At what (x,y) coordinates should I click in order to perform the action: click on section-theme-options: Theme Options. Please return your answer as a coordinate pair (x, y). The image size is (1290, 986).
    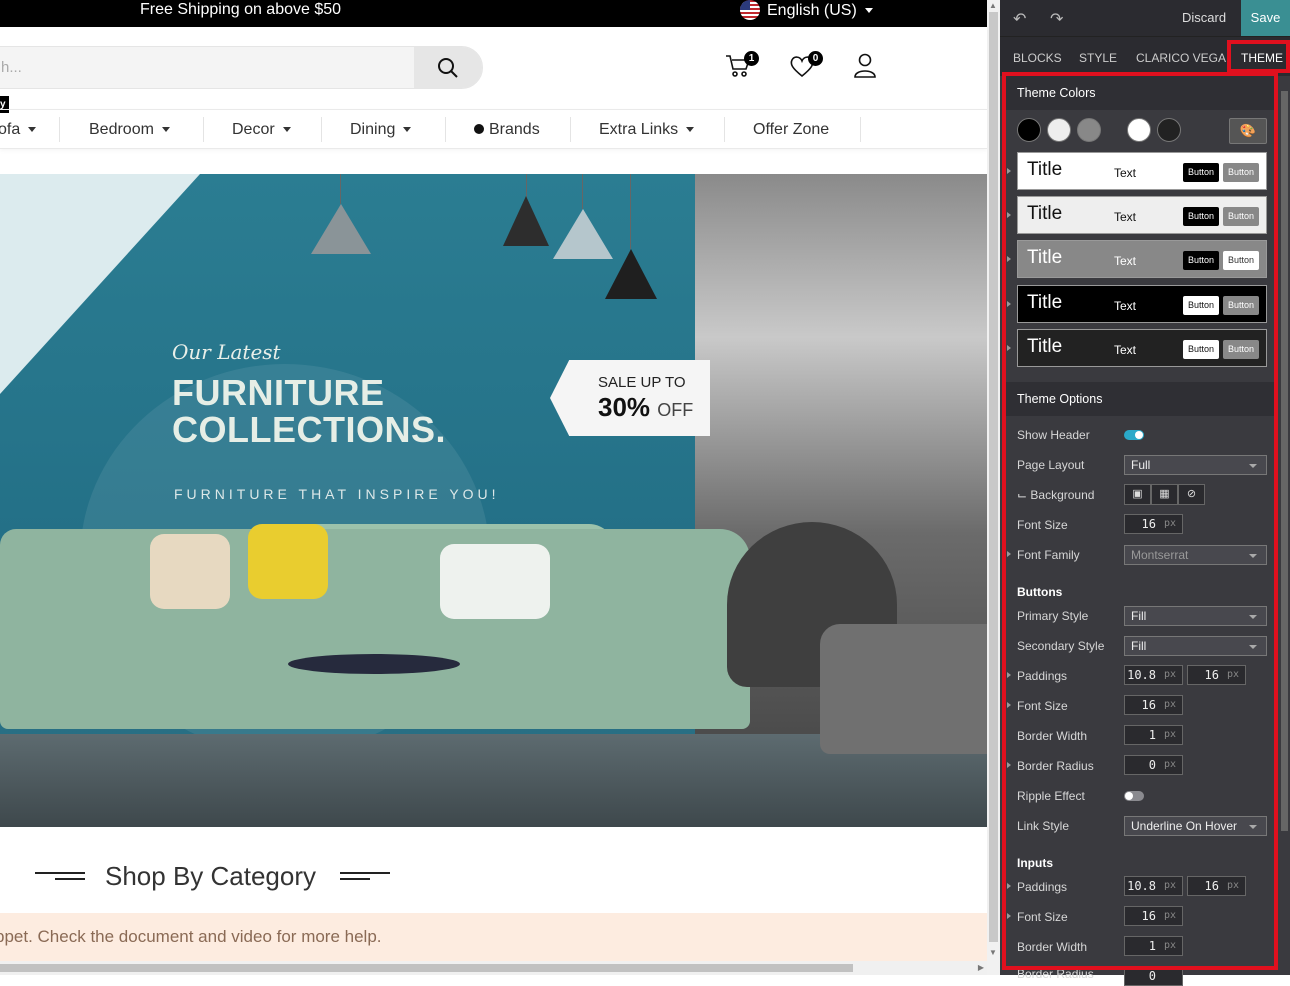
    Looking at the image, I should click on (1140, 399).